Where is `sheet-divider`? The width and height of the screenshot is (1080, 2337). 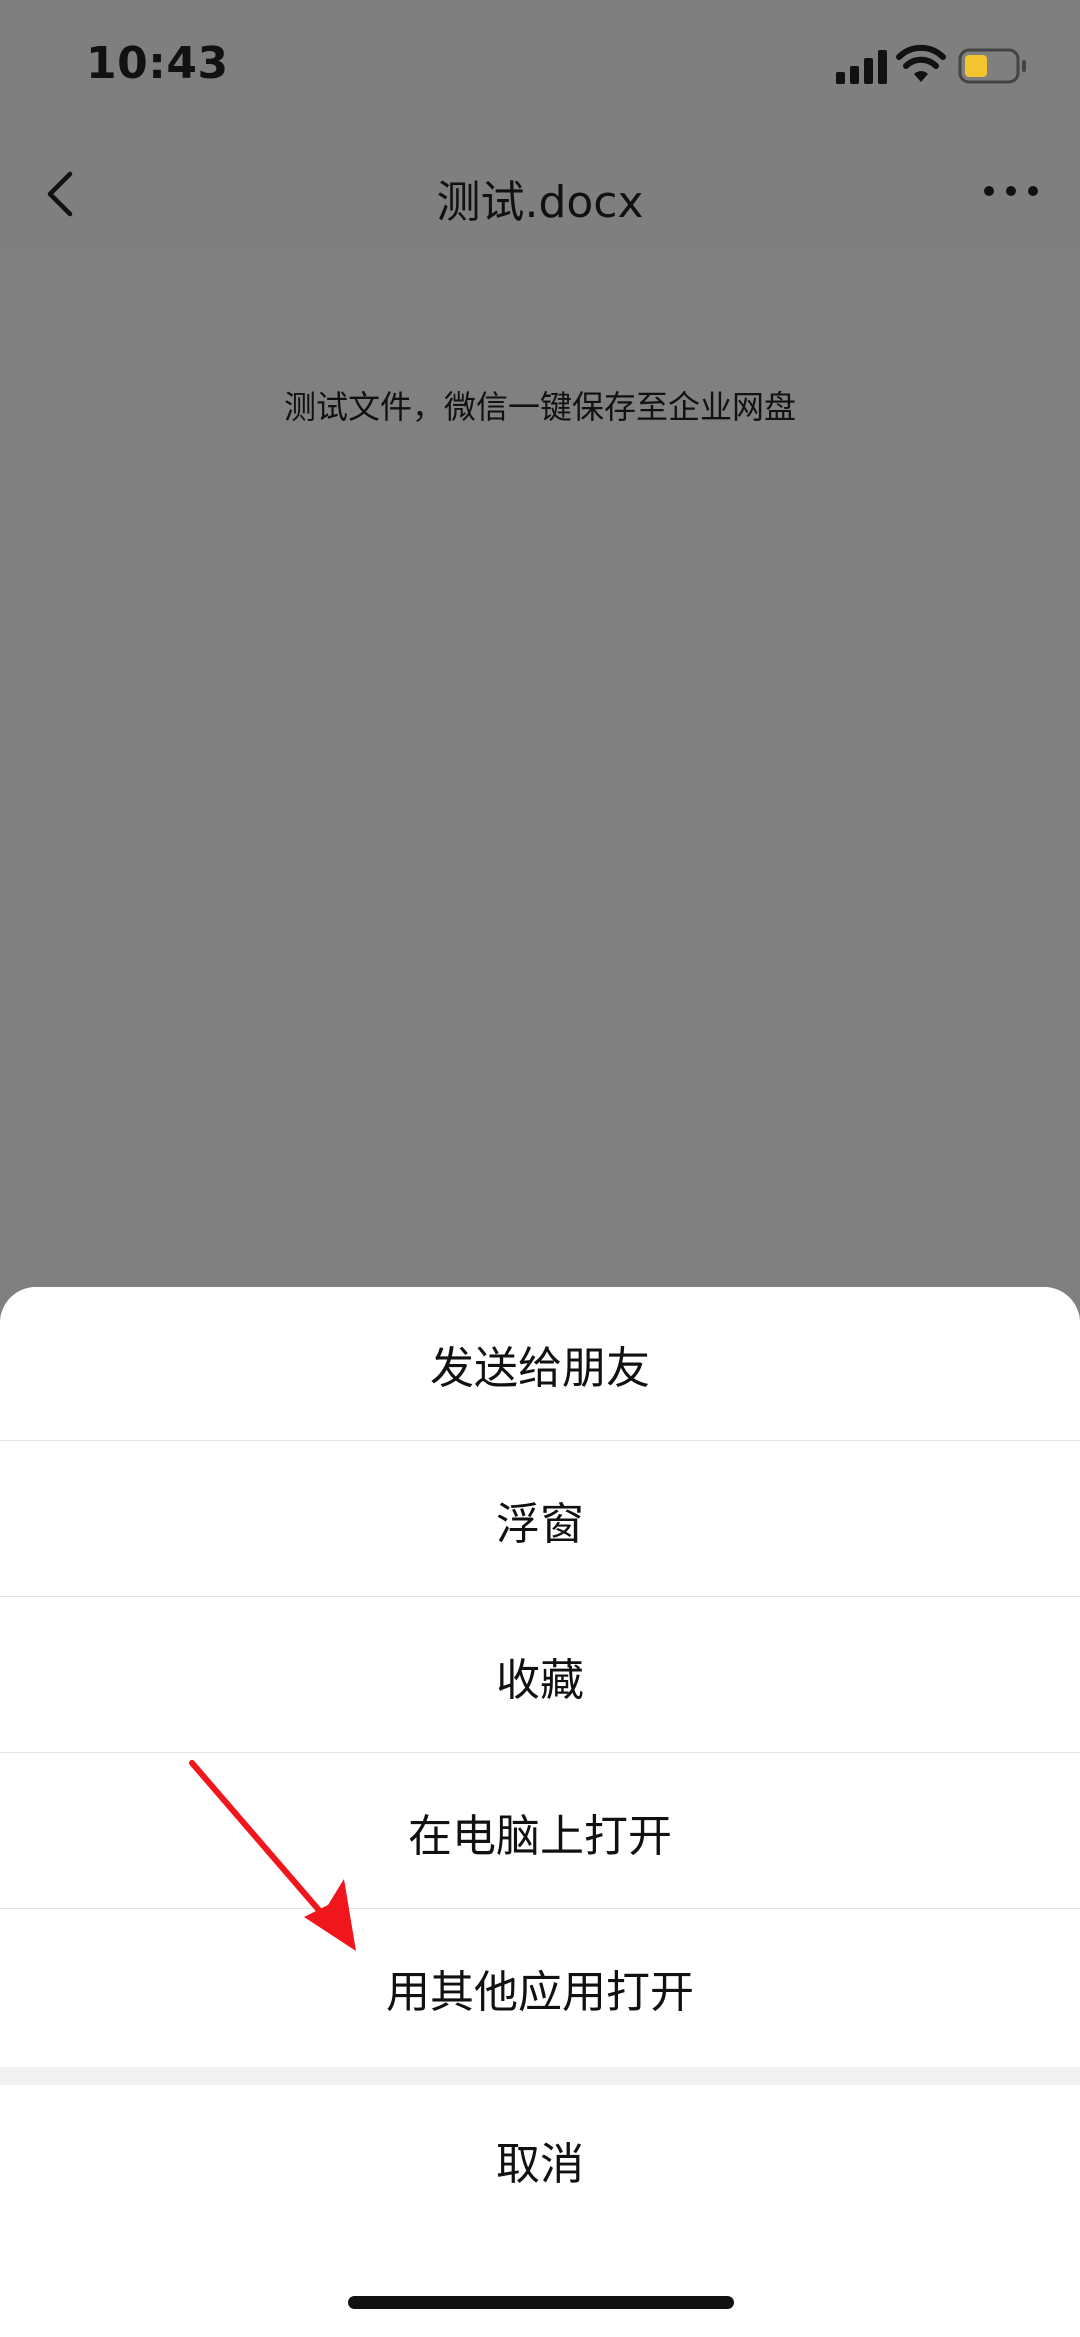
sheet-divider is located at coordinates (540, 2076).